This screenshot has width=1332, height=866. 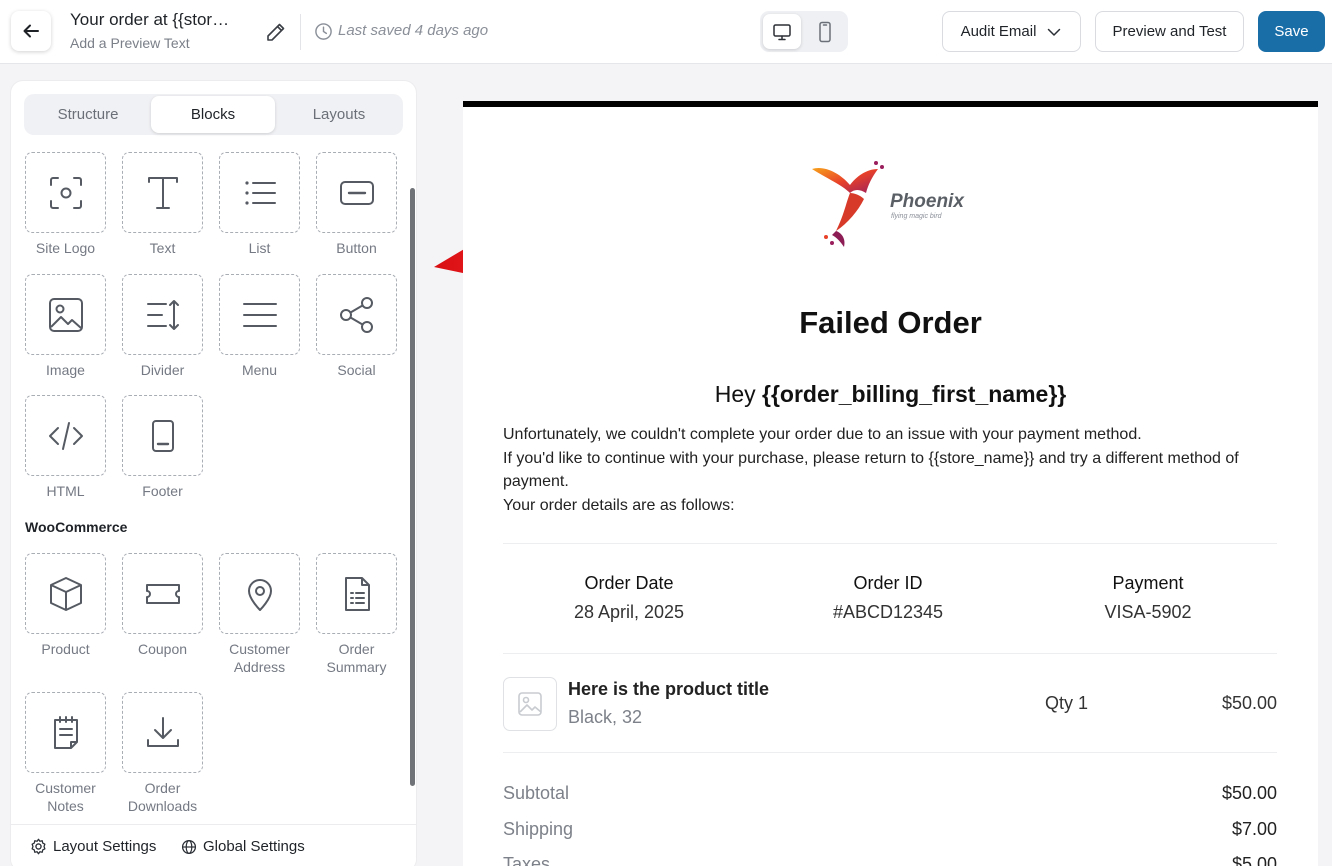 I want to click on layout-settings-label: Layout Settings, so click(x=105, y=846).